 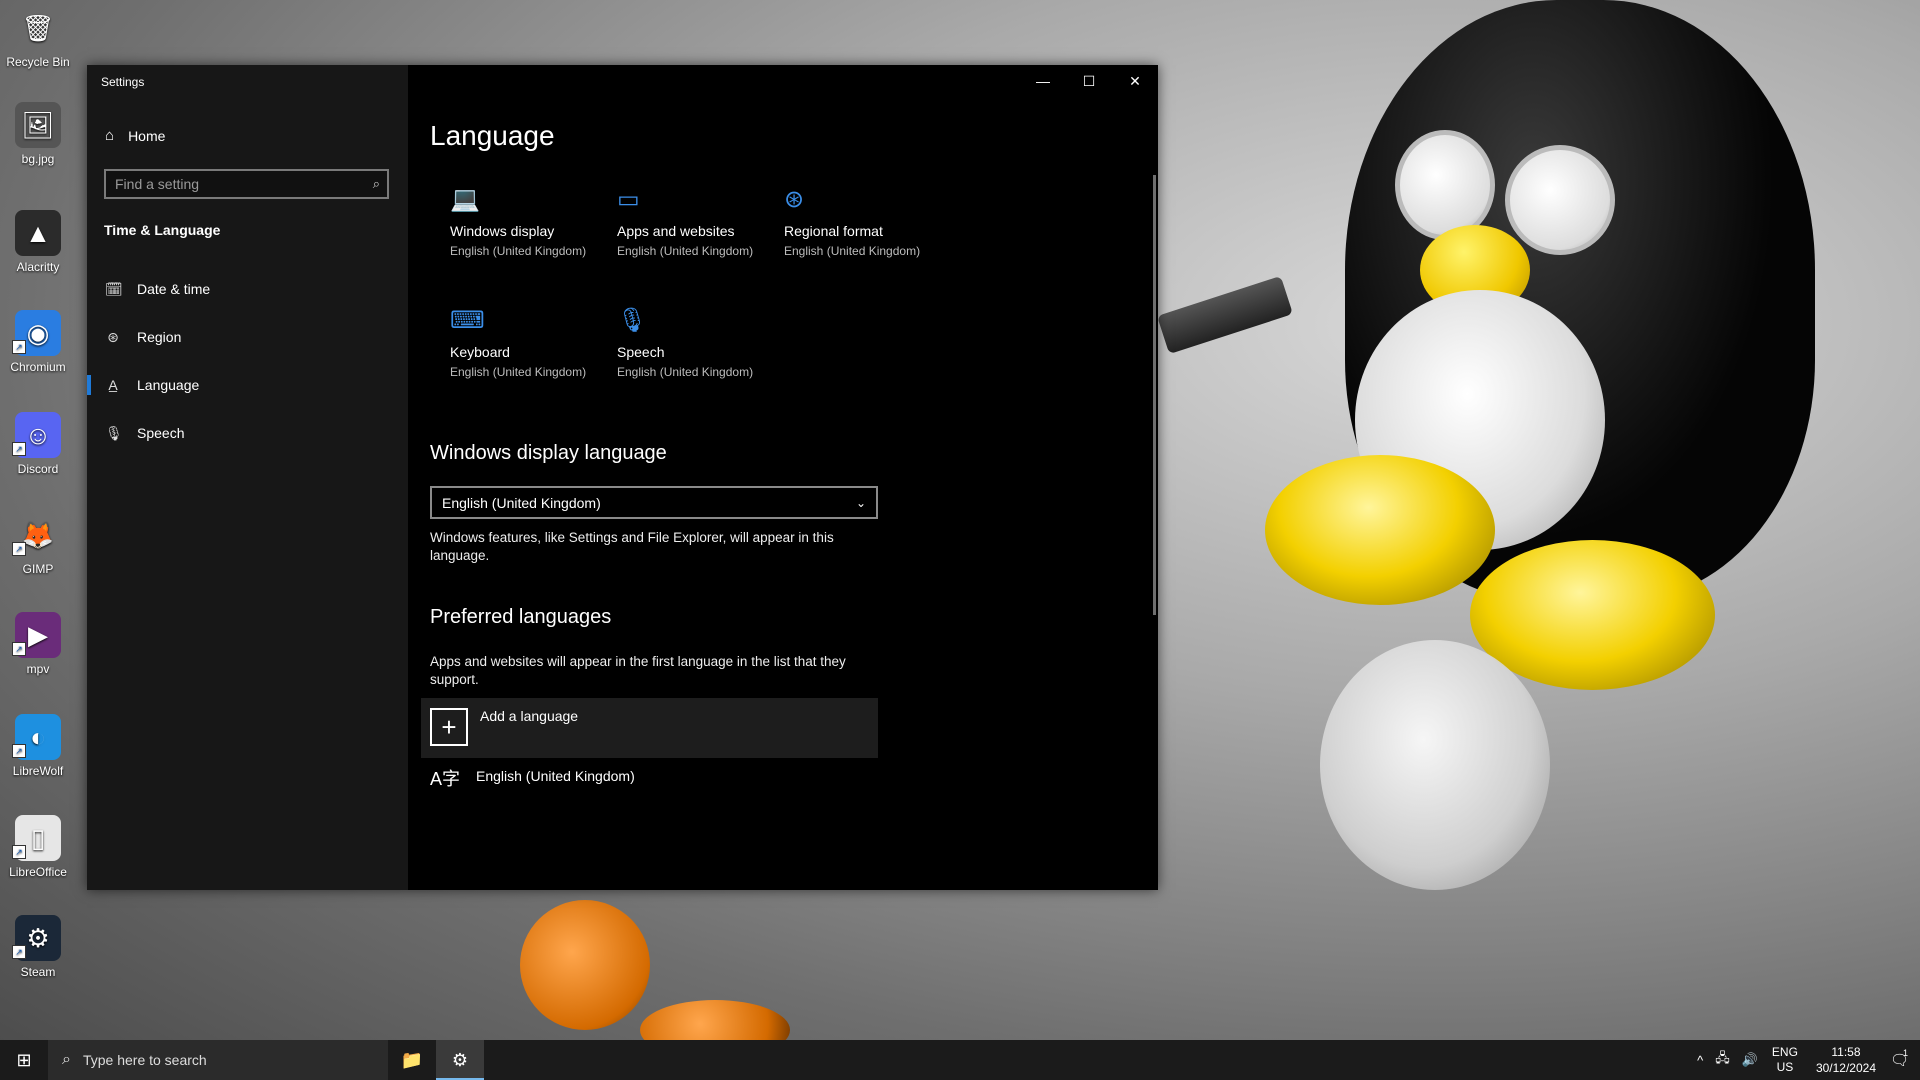 I want to click on desktop-icon-label: GIMP, so click(x=38, y=569).